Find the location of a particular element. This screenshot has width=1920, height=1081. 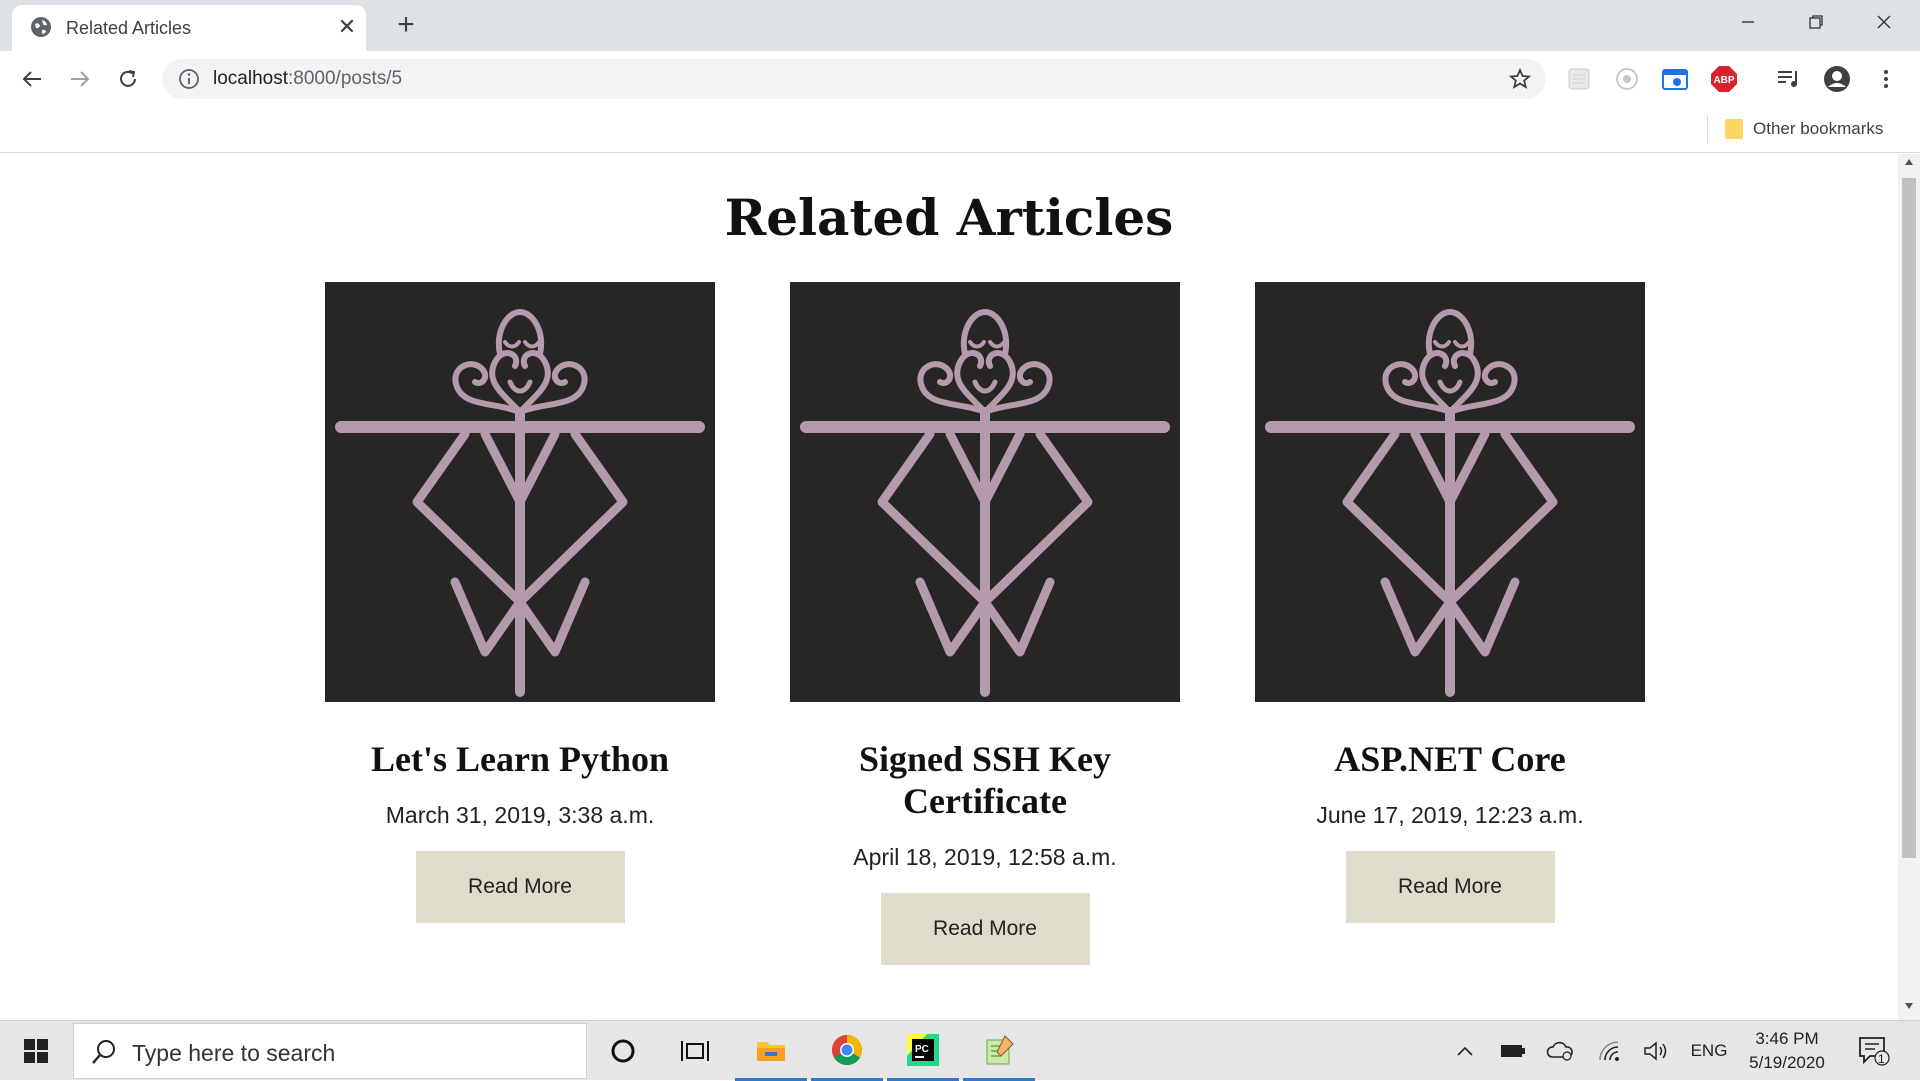

extension-screenshot-icon is located at coordinates (1675, 79).